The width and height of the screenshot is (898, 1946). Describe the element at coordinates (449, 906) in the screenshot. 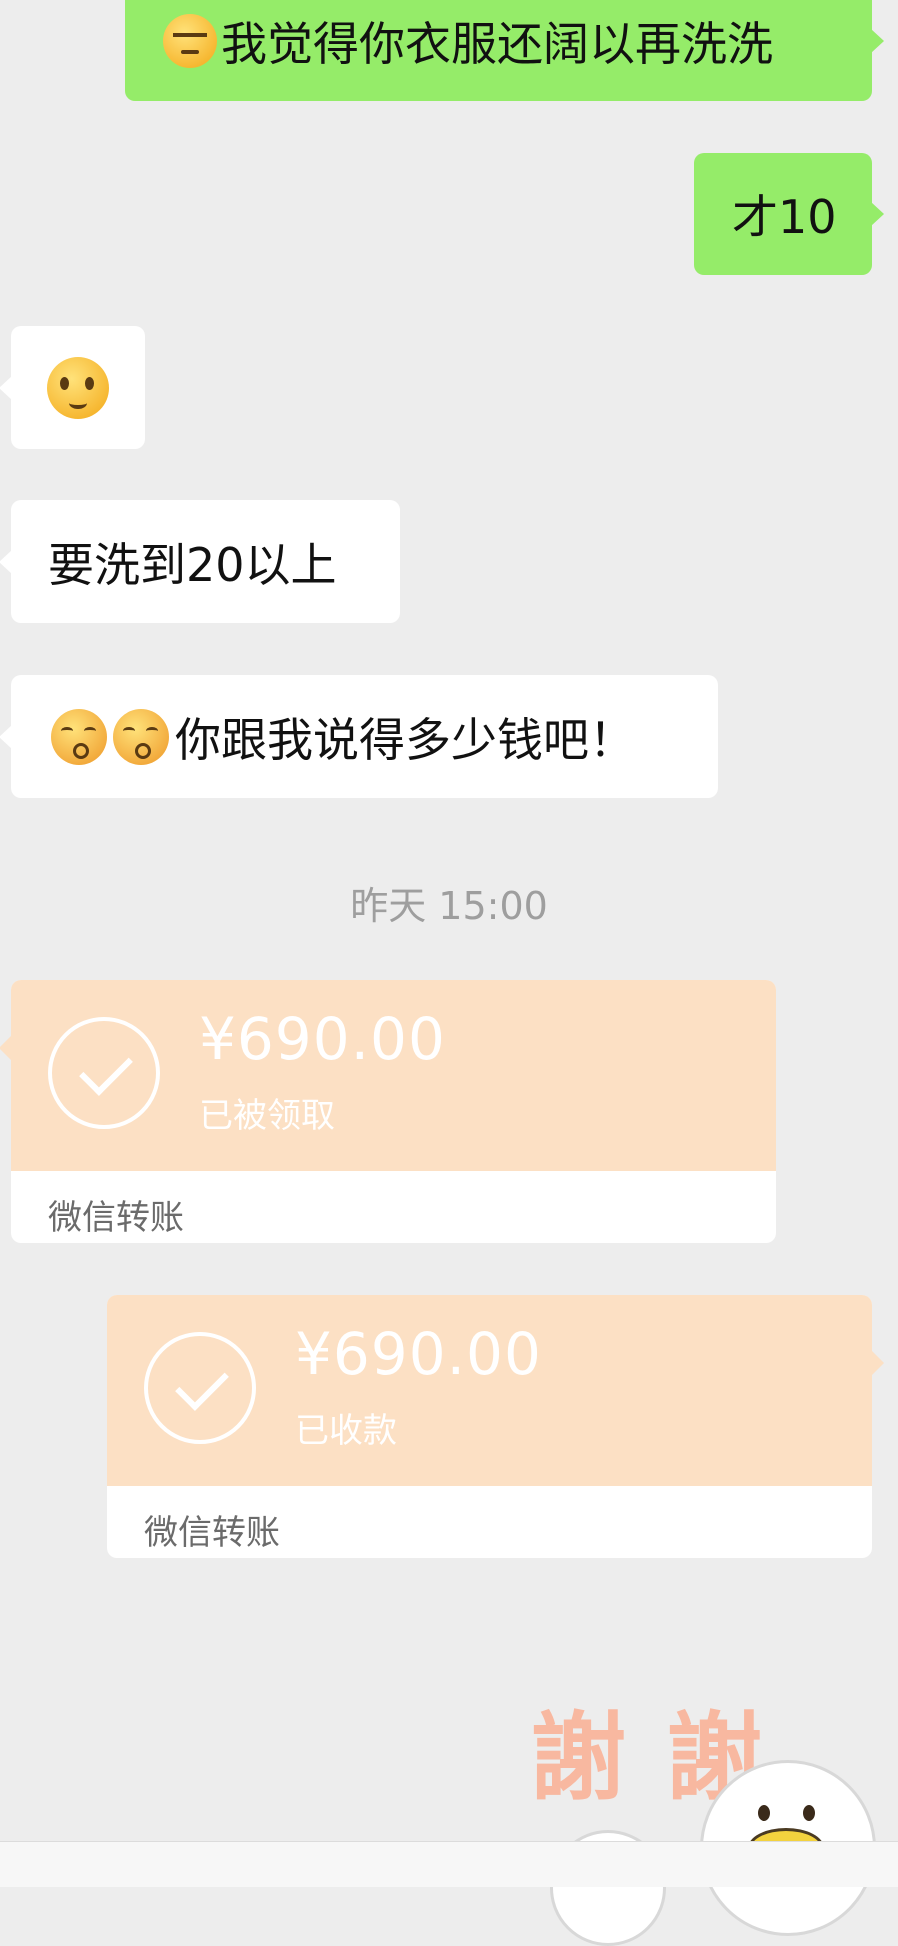

I see `chat-timestamp: 昨天 15:00` at that location.